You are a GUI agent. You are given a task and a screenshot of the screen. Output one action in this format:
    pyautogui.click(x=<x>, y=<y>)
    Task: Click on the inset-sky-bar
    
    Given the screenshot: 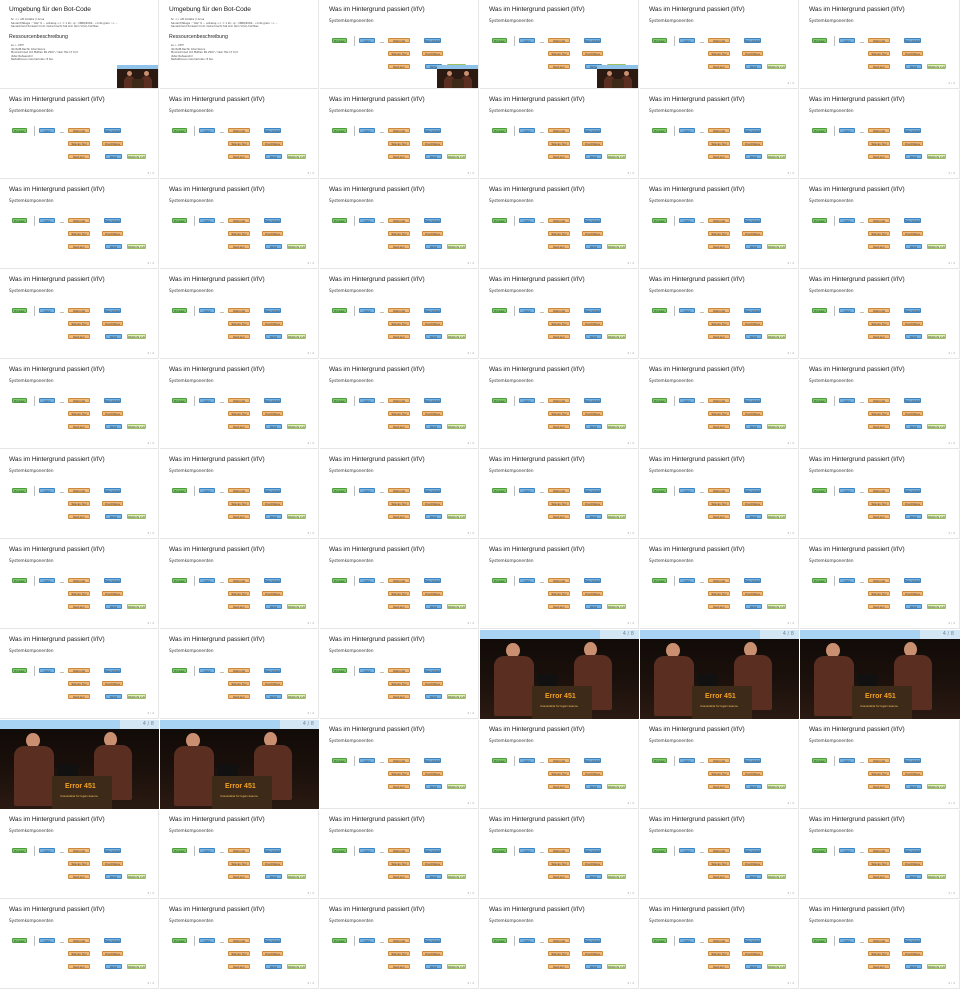 What is the action you would take?
    pyautogui.click(x=137, y=67)
    